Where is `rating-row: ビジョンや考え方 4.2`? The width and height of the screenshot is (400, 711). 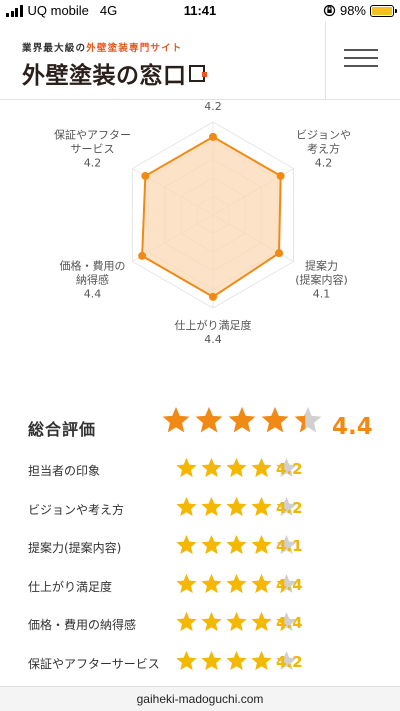
rating-row: ビジョンや考え方 4.2 is located at coordinates (203, 509).